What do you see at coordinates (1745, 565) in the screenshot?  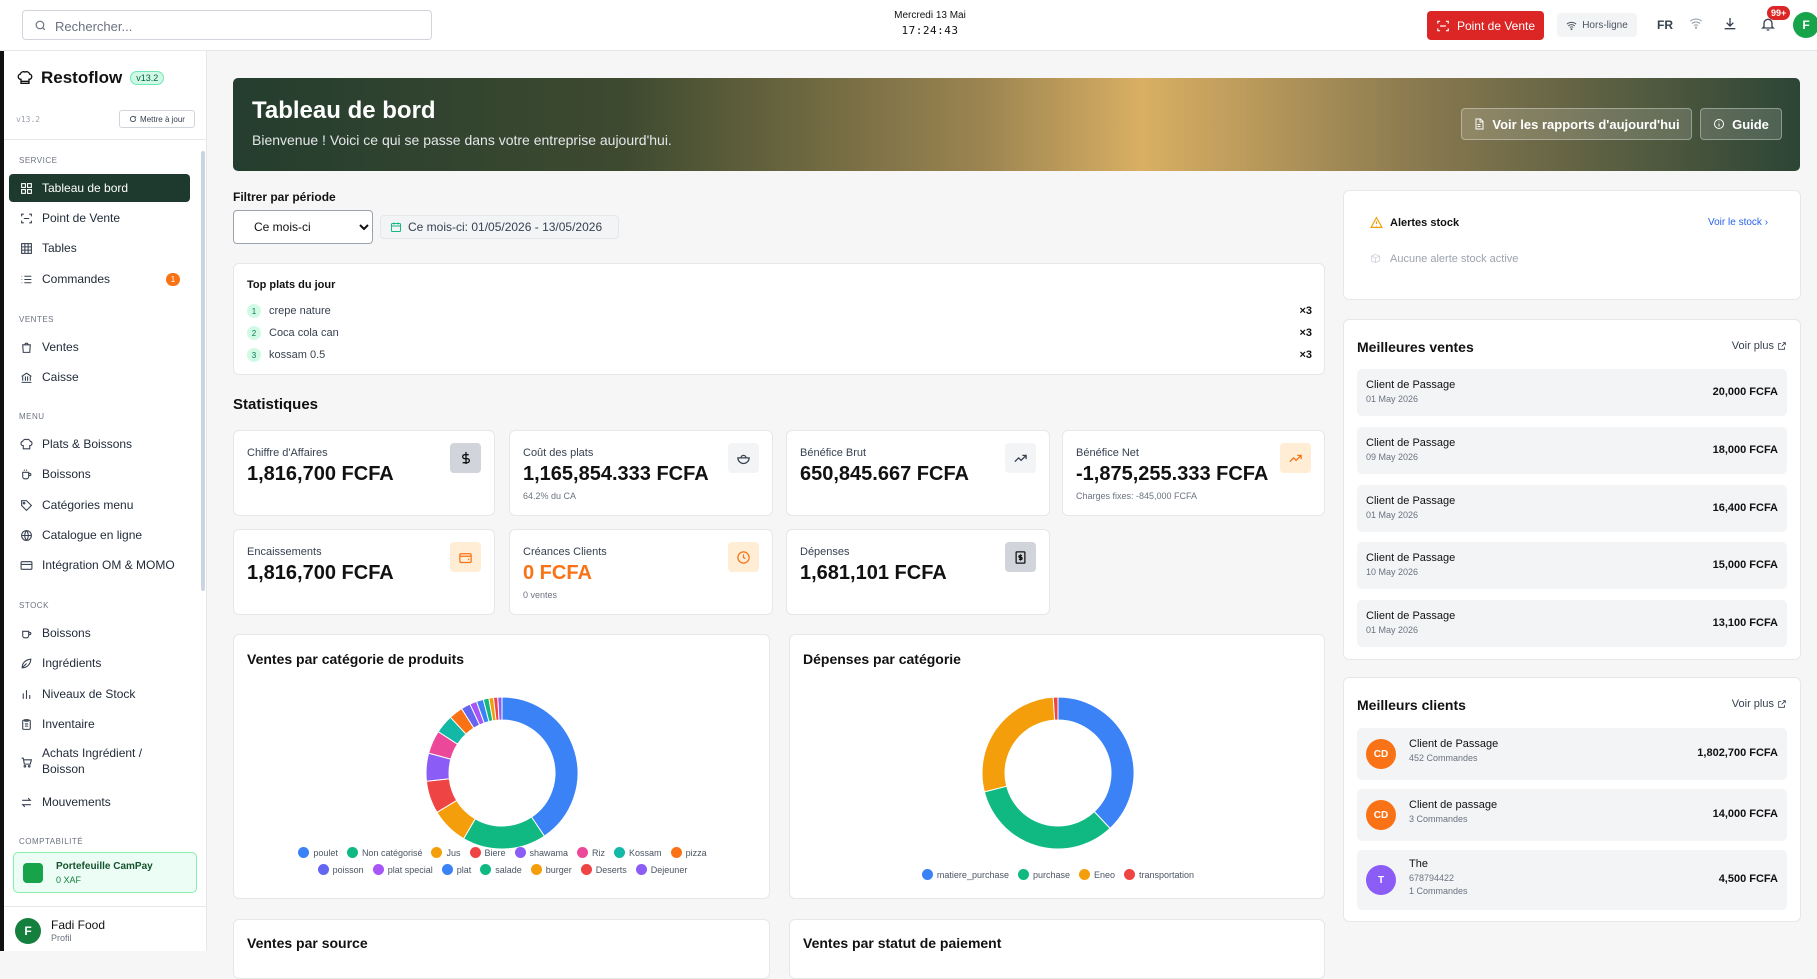 I see `sale-amount: 15,000 FCFA` at bounding box center [1745, 565].